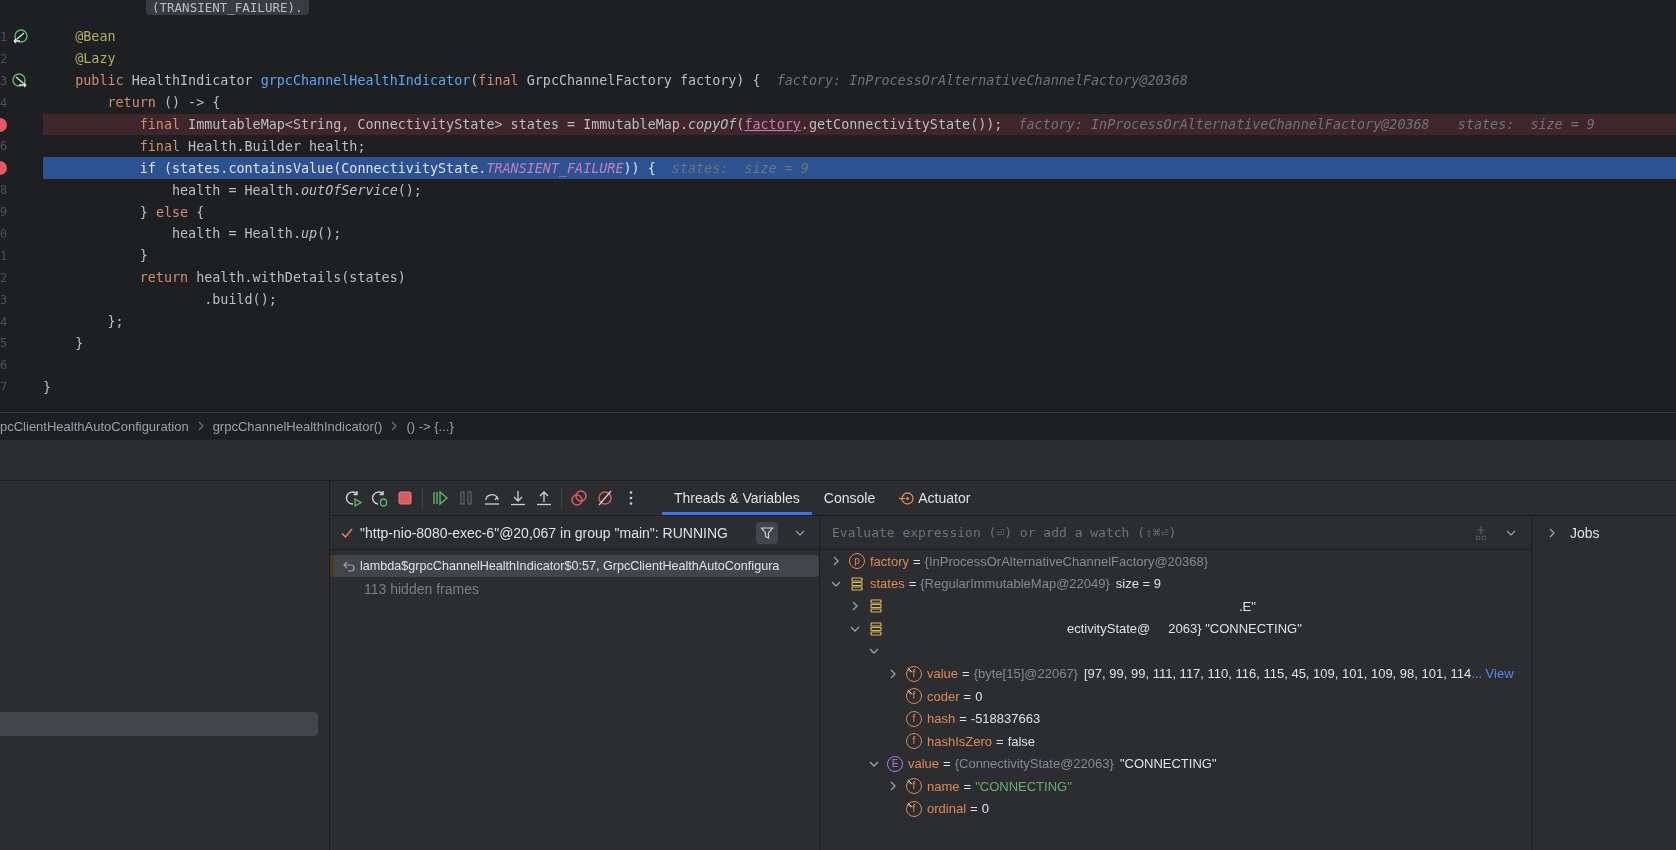 The width and height of the screenshot is (1676, 850). I want to click on view-link: ... View, so click(1492, 674).